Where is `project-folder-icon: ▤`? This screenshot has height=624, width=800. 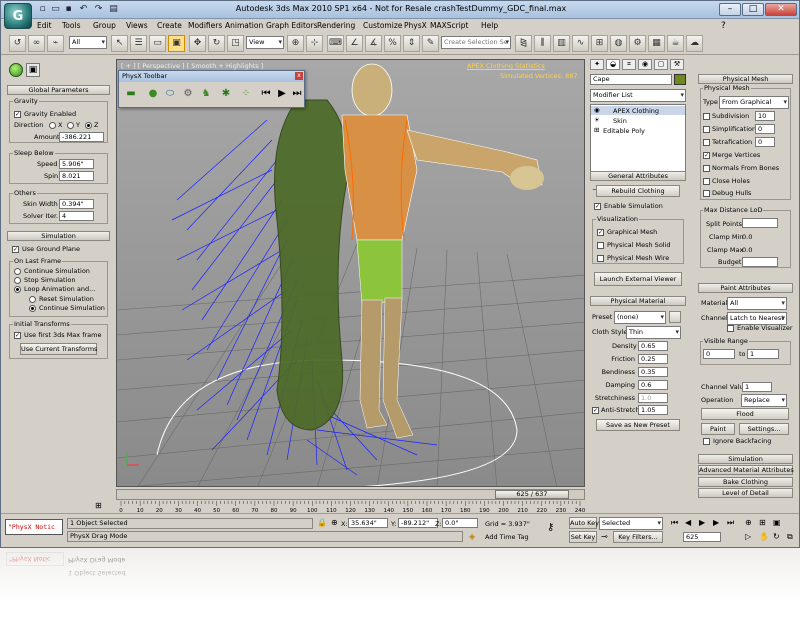 project-folder-icon: ▤ is located at coordinates (113, 10).